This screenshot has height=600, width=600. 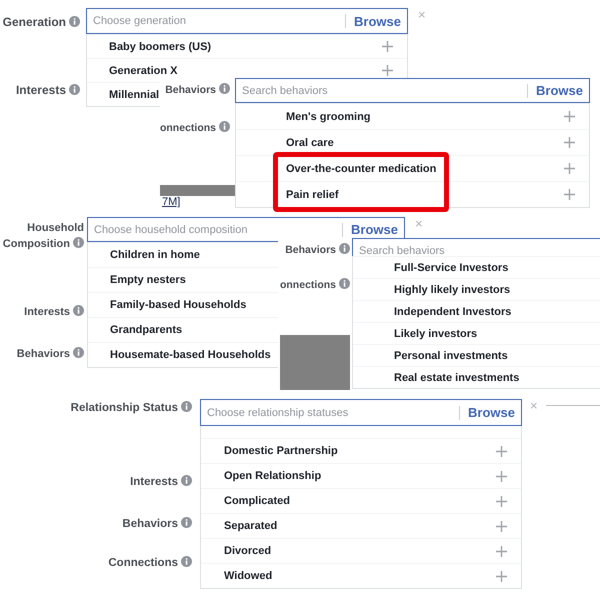 What do you see at coordinates (216, 230) in the screenshot?
I see `search-input: Choose household composition` at bounding box center [216, 230].